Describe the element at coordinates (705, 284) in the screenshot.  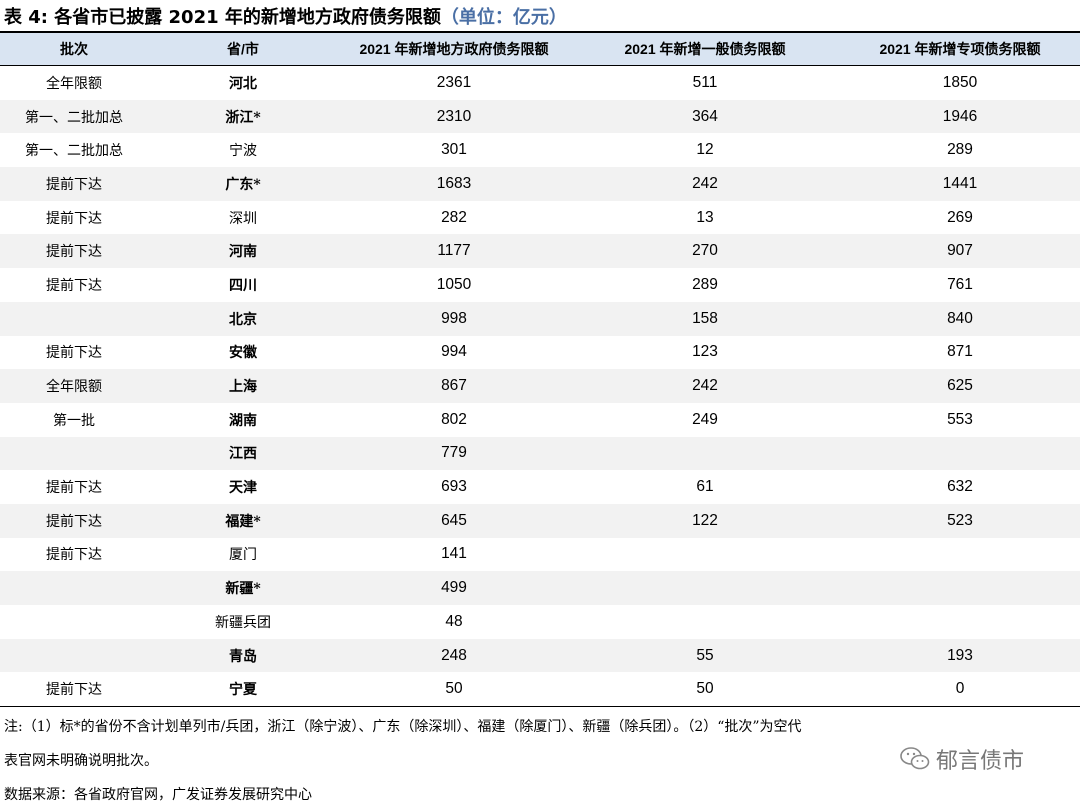
I see `general-limit-cell: 289` at that location.